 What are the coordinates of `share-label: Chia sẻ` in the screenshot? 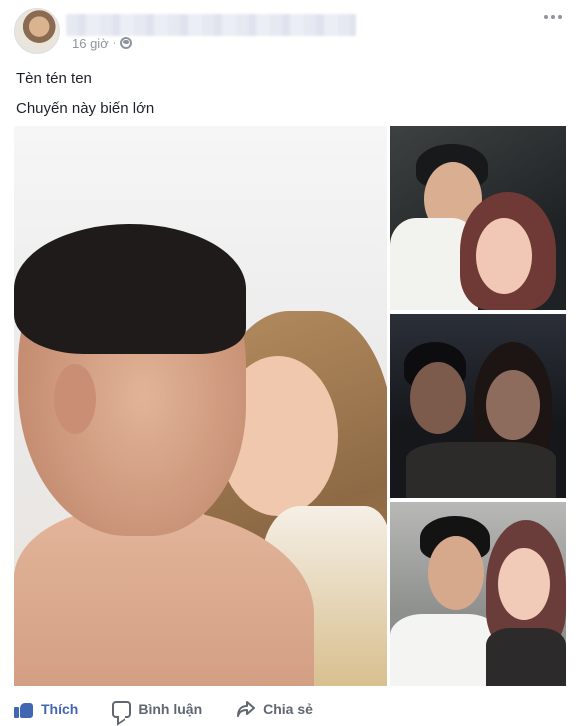 It's located at (288, 709).